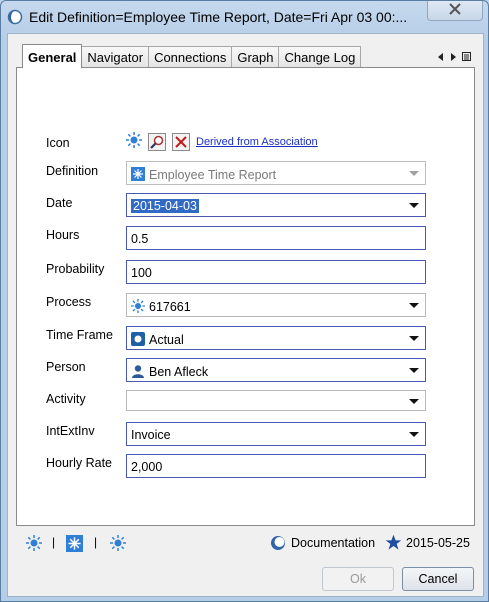  I want to click on process-value: 617661, so click(170, 306).